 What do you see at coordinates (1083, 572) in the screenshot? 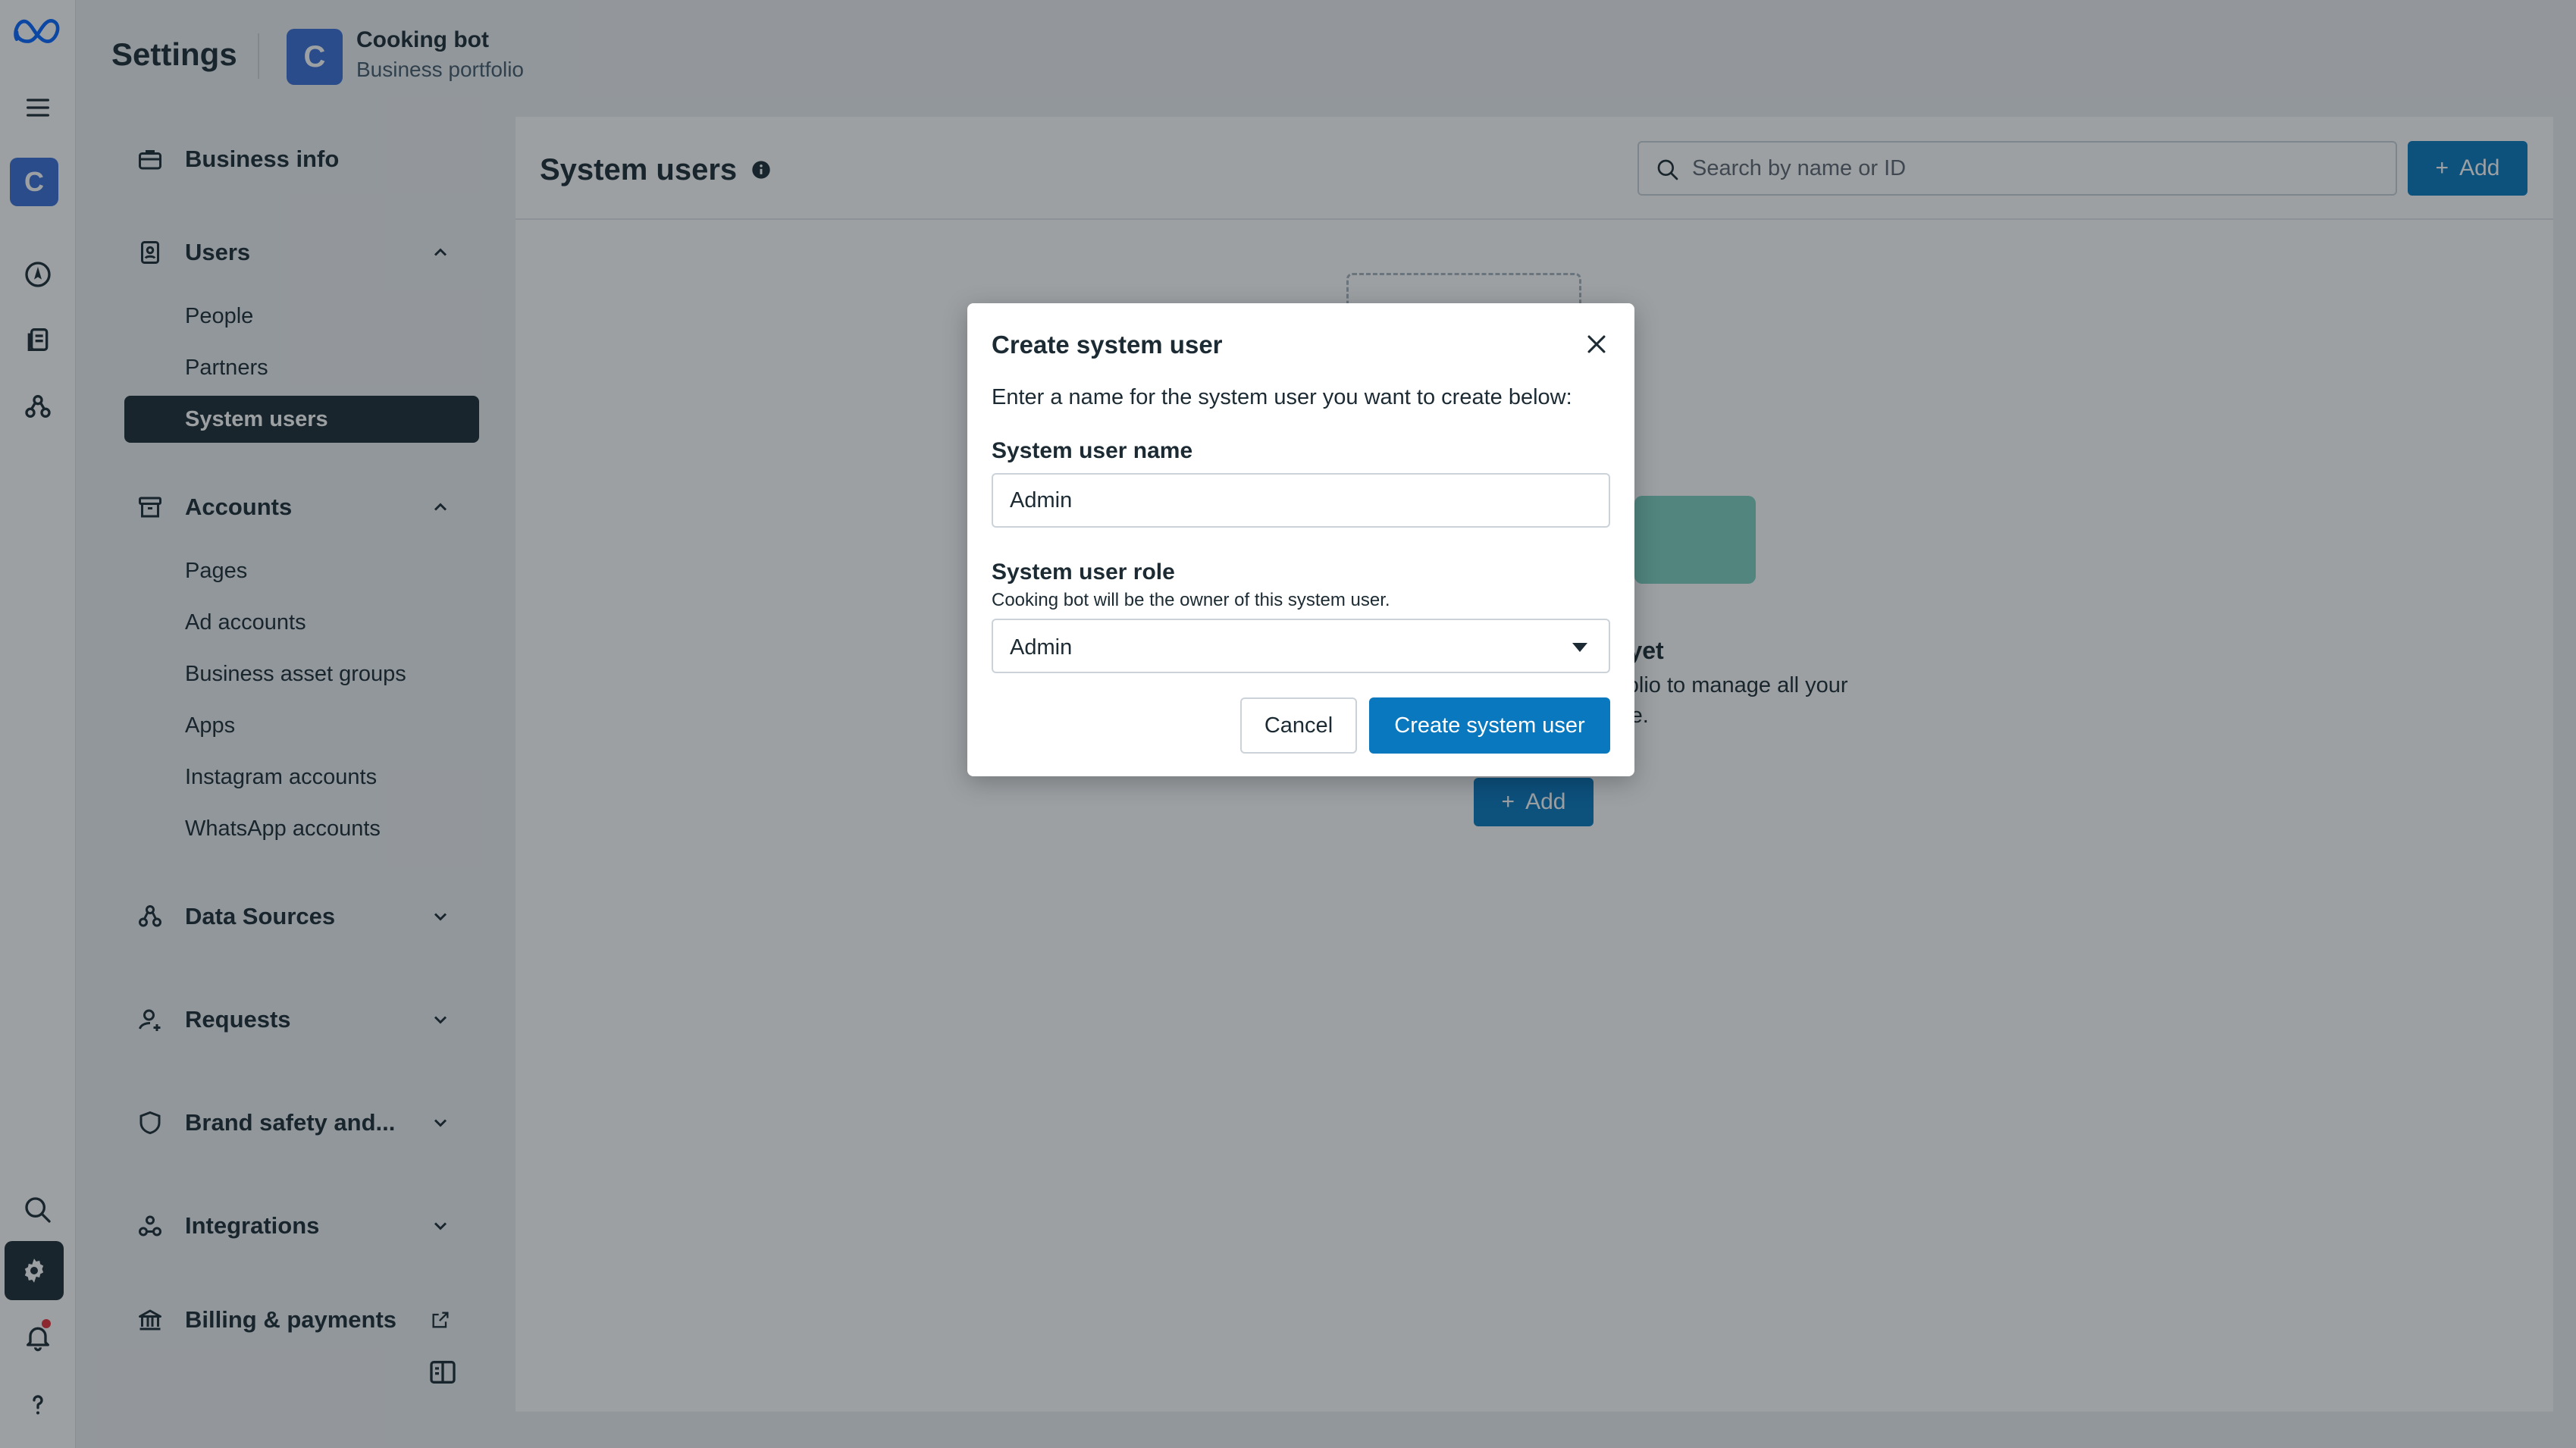
I see `system-user-role-label: System user role` at bounding box center [1083, 572].